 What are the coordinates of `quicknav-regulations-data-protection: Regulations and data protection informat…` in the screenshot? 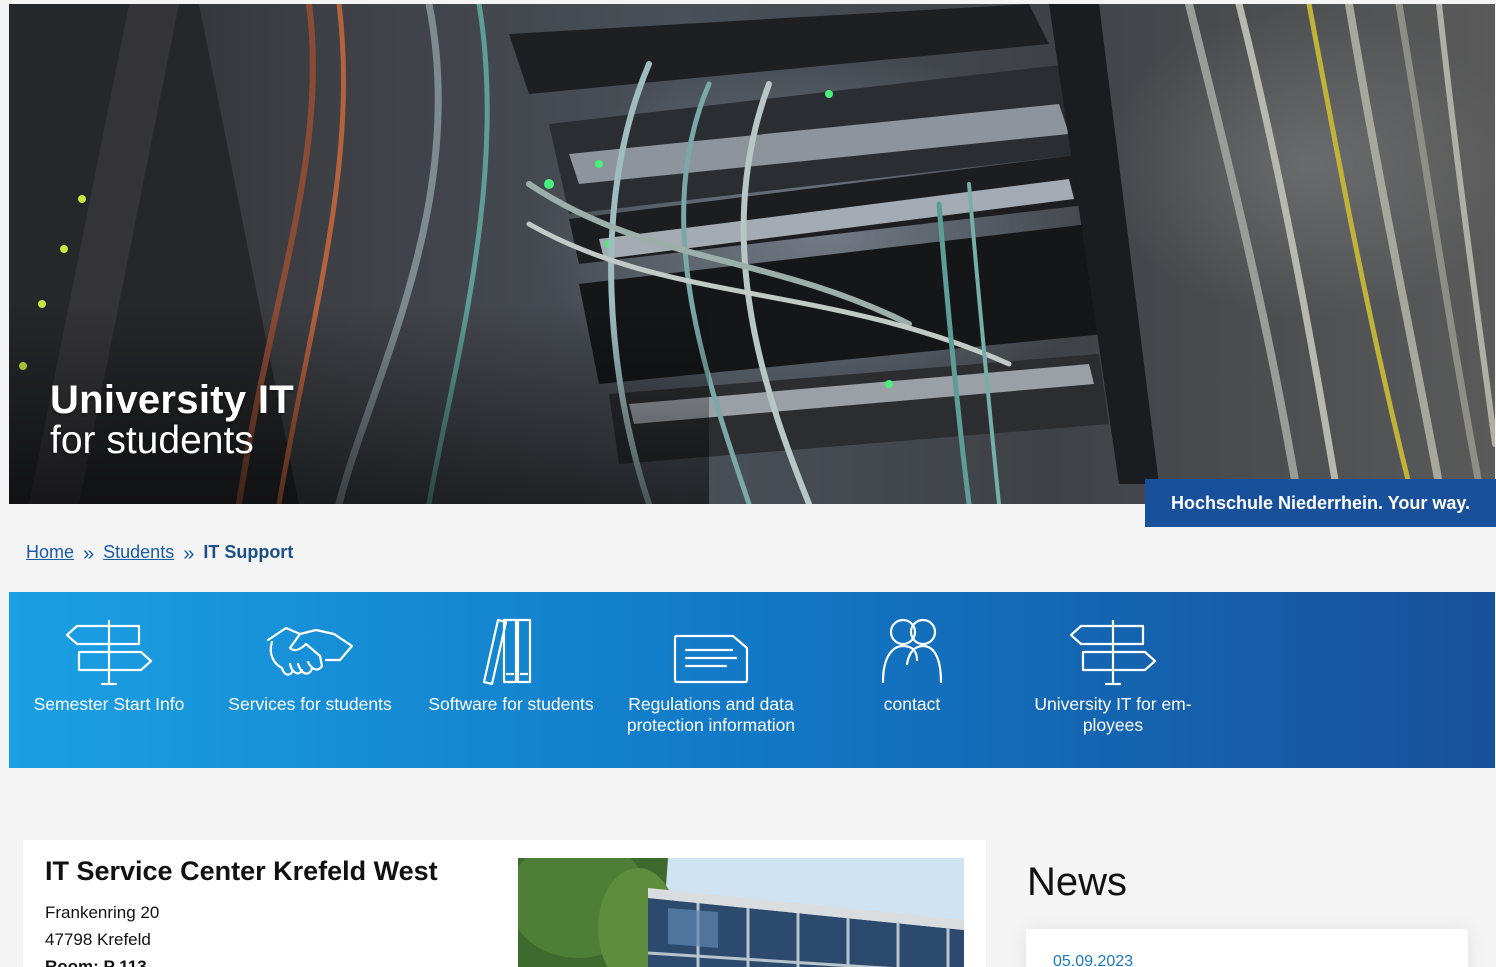 It's located at (711, 680).